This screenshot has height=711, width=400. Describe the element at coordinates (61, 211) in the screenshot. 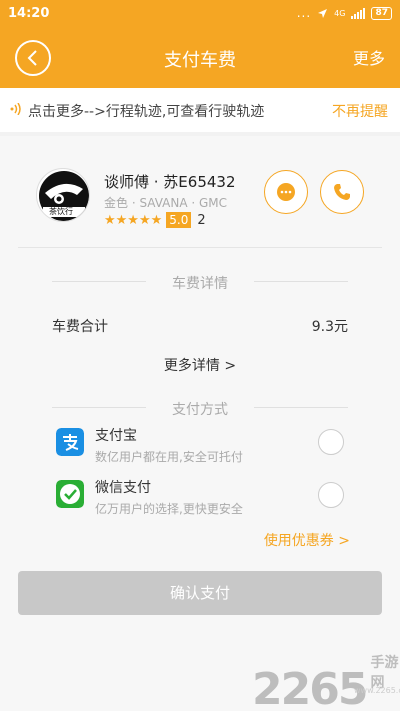

I see `company-logo-text: 茶饮行` at that location.